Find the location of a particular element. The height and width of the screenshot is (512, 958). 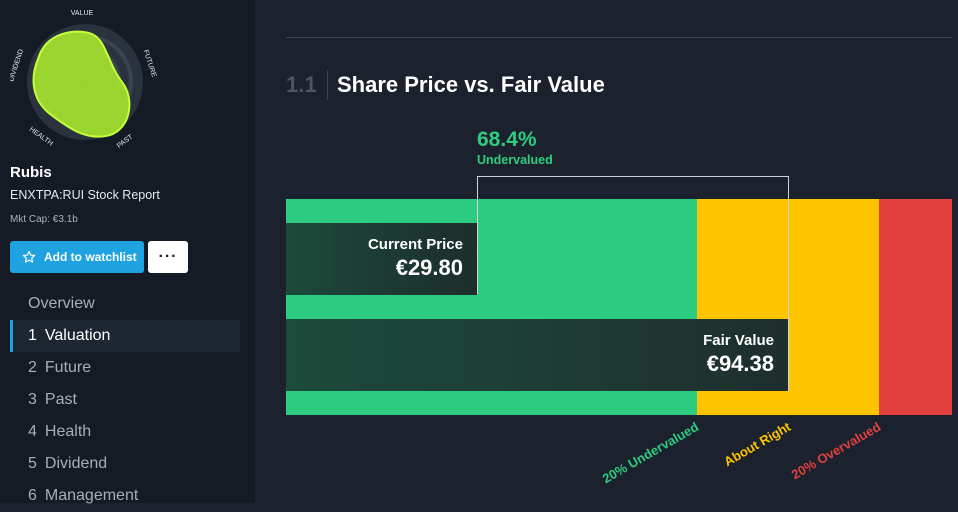

current-price-label: Current Price is located at coordinates (415, 244).